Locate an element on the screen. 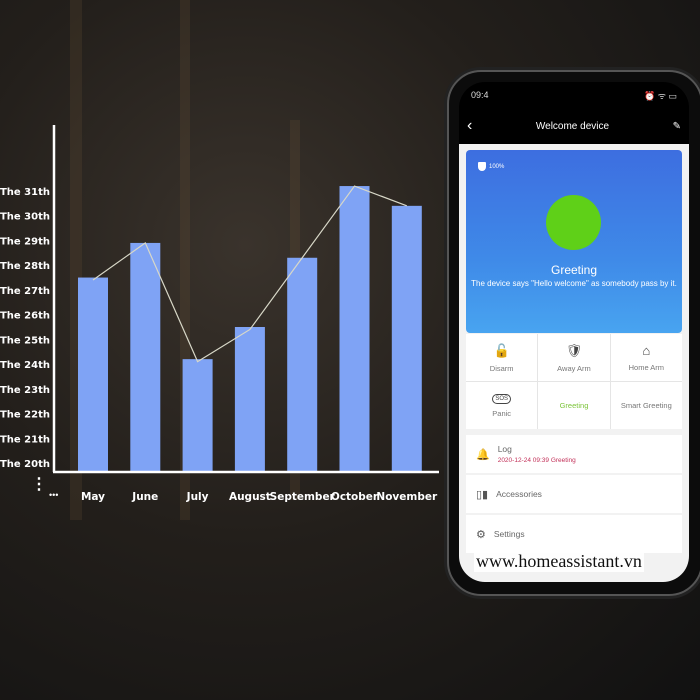 The image size is (700, 700). battery-indicator: 100% is located at coordinates (491, 166).